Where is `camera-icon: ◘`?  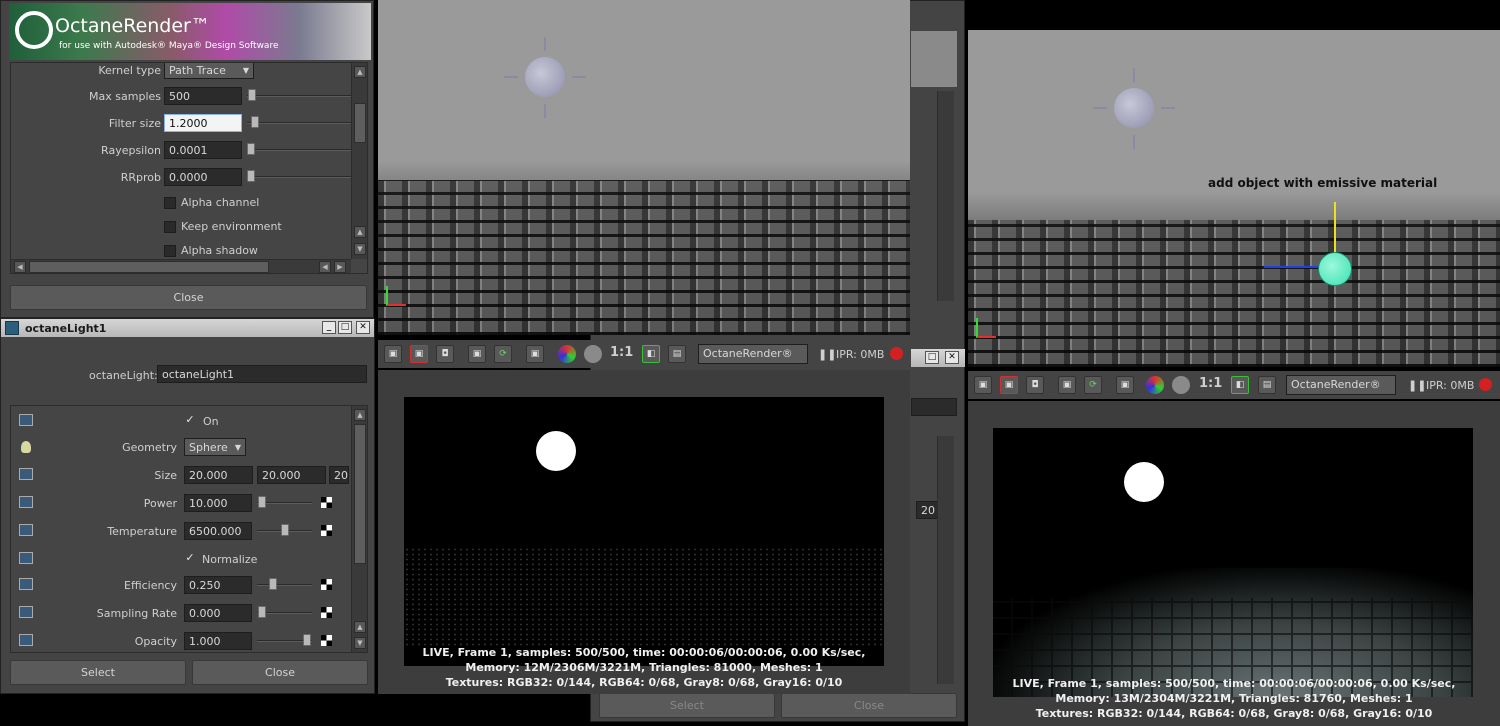
camera-icon: ◘ is located at coordinates (445, 354).